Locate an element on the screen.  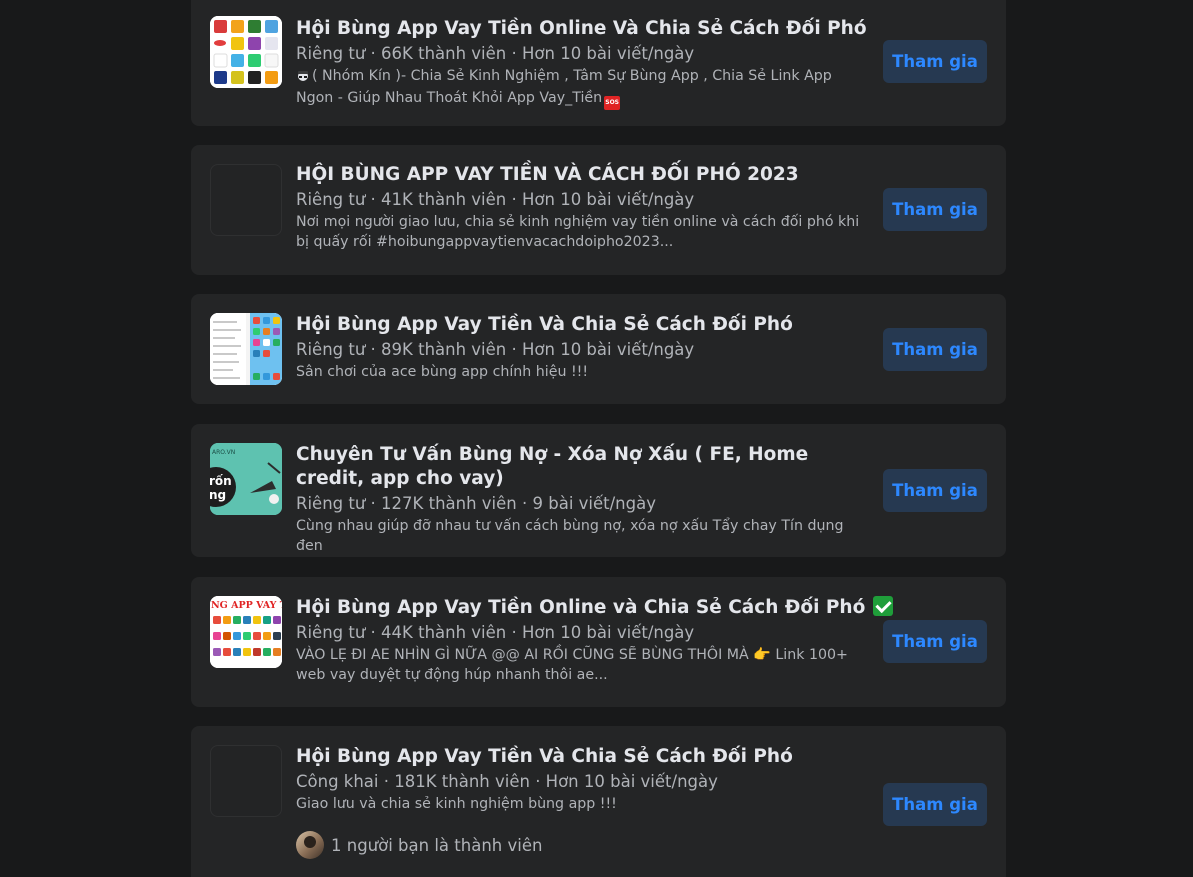
group-thumbnail: ARO.VN rốn ng is located at coordinates (246, 479).